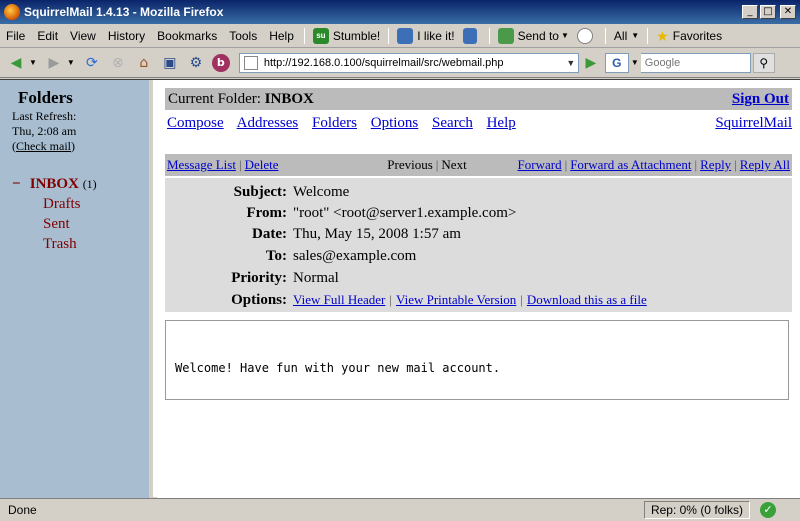 This screenshot has height=521, width=800. What do you see at coordinates (697, 35) in the screenshot?
I see `favorites-label: Favorites` at bounding box center [697, 35].